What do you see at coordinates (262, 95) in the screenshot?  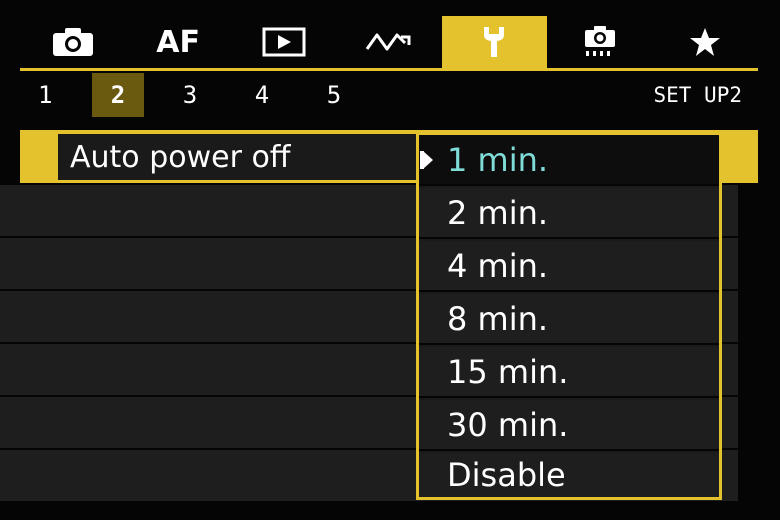 I see `page-4: 4` at bounding box center [262, 95].